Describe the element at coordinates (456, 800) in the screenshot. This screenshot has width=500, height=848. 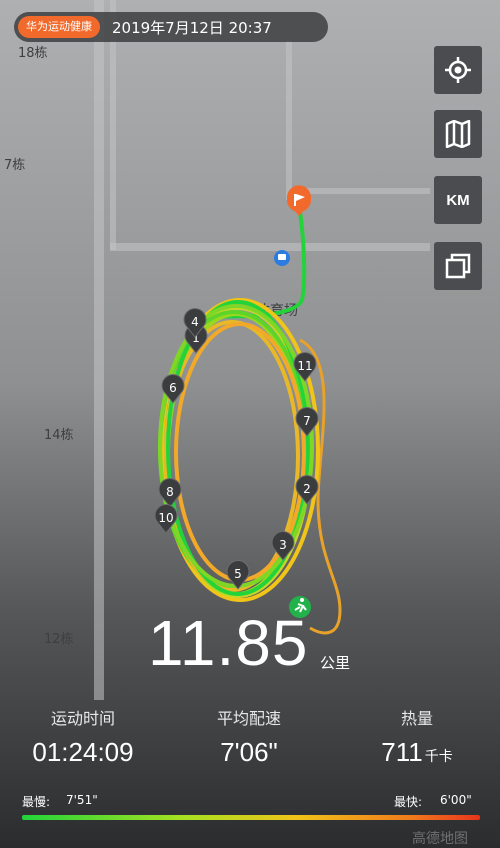
I see `fastest-pace-value: 6'00"` at that location.